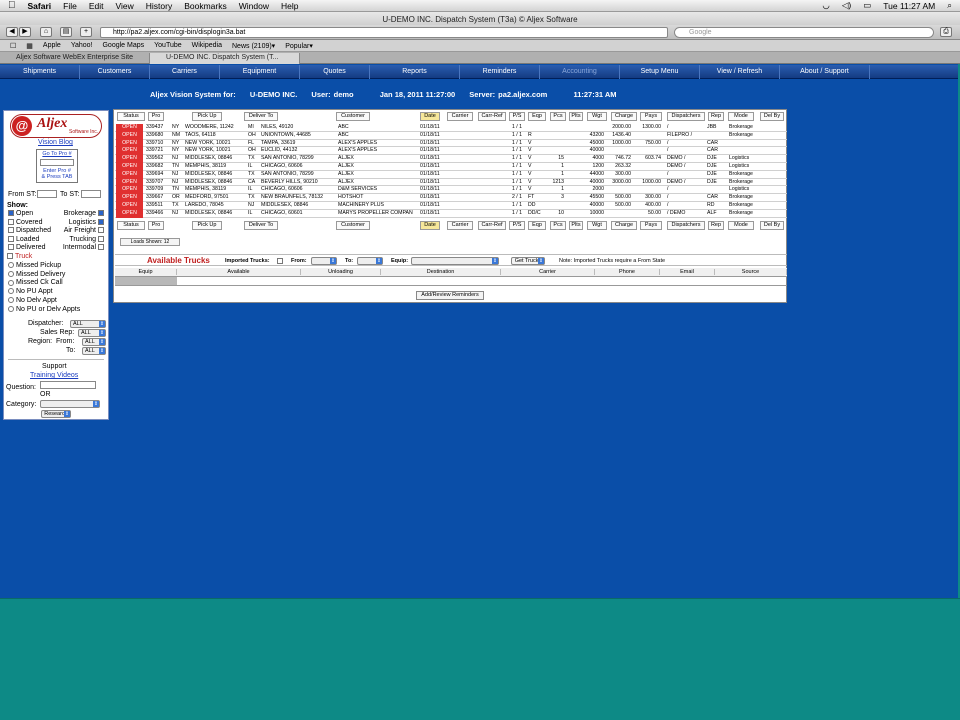  I want to click on reading-list-icon: ☐, so click(13, 46).